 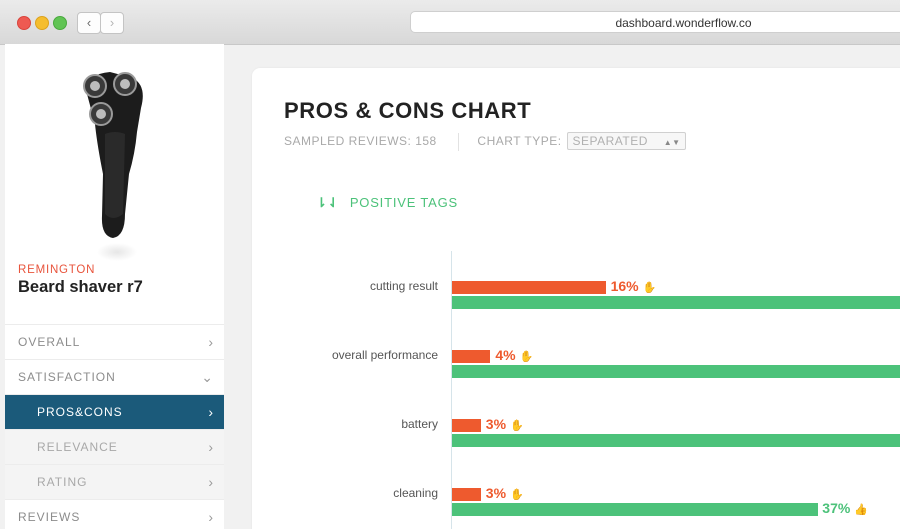 I want to click on menu-item-label: RATING, so click(x=62, y=482).